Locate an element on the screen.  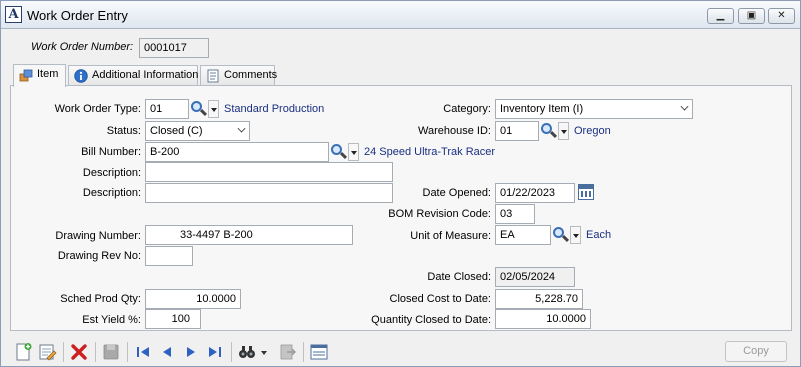
closed-cost-label: Closed Cost to Date: is located at coordinates (440, 299).